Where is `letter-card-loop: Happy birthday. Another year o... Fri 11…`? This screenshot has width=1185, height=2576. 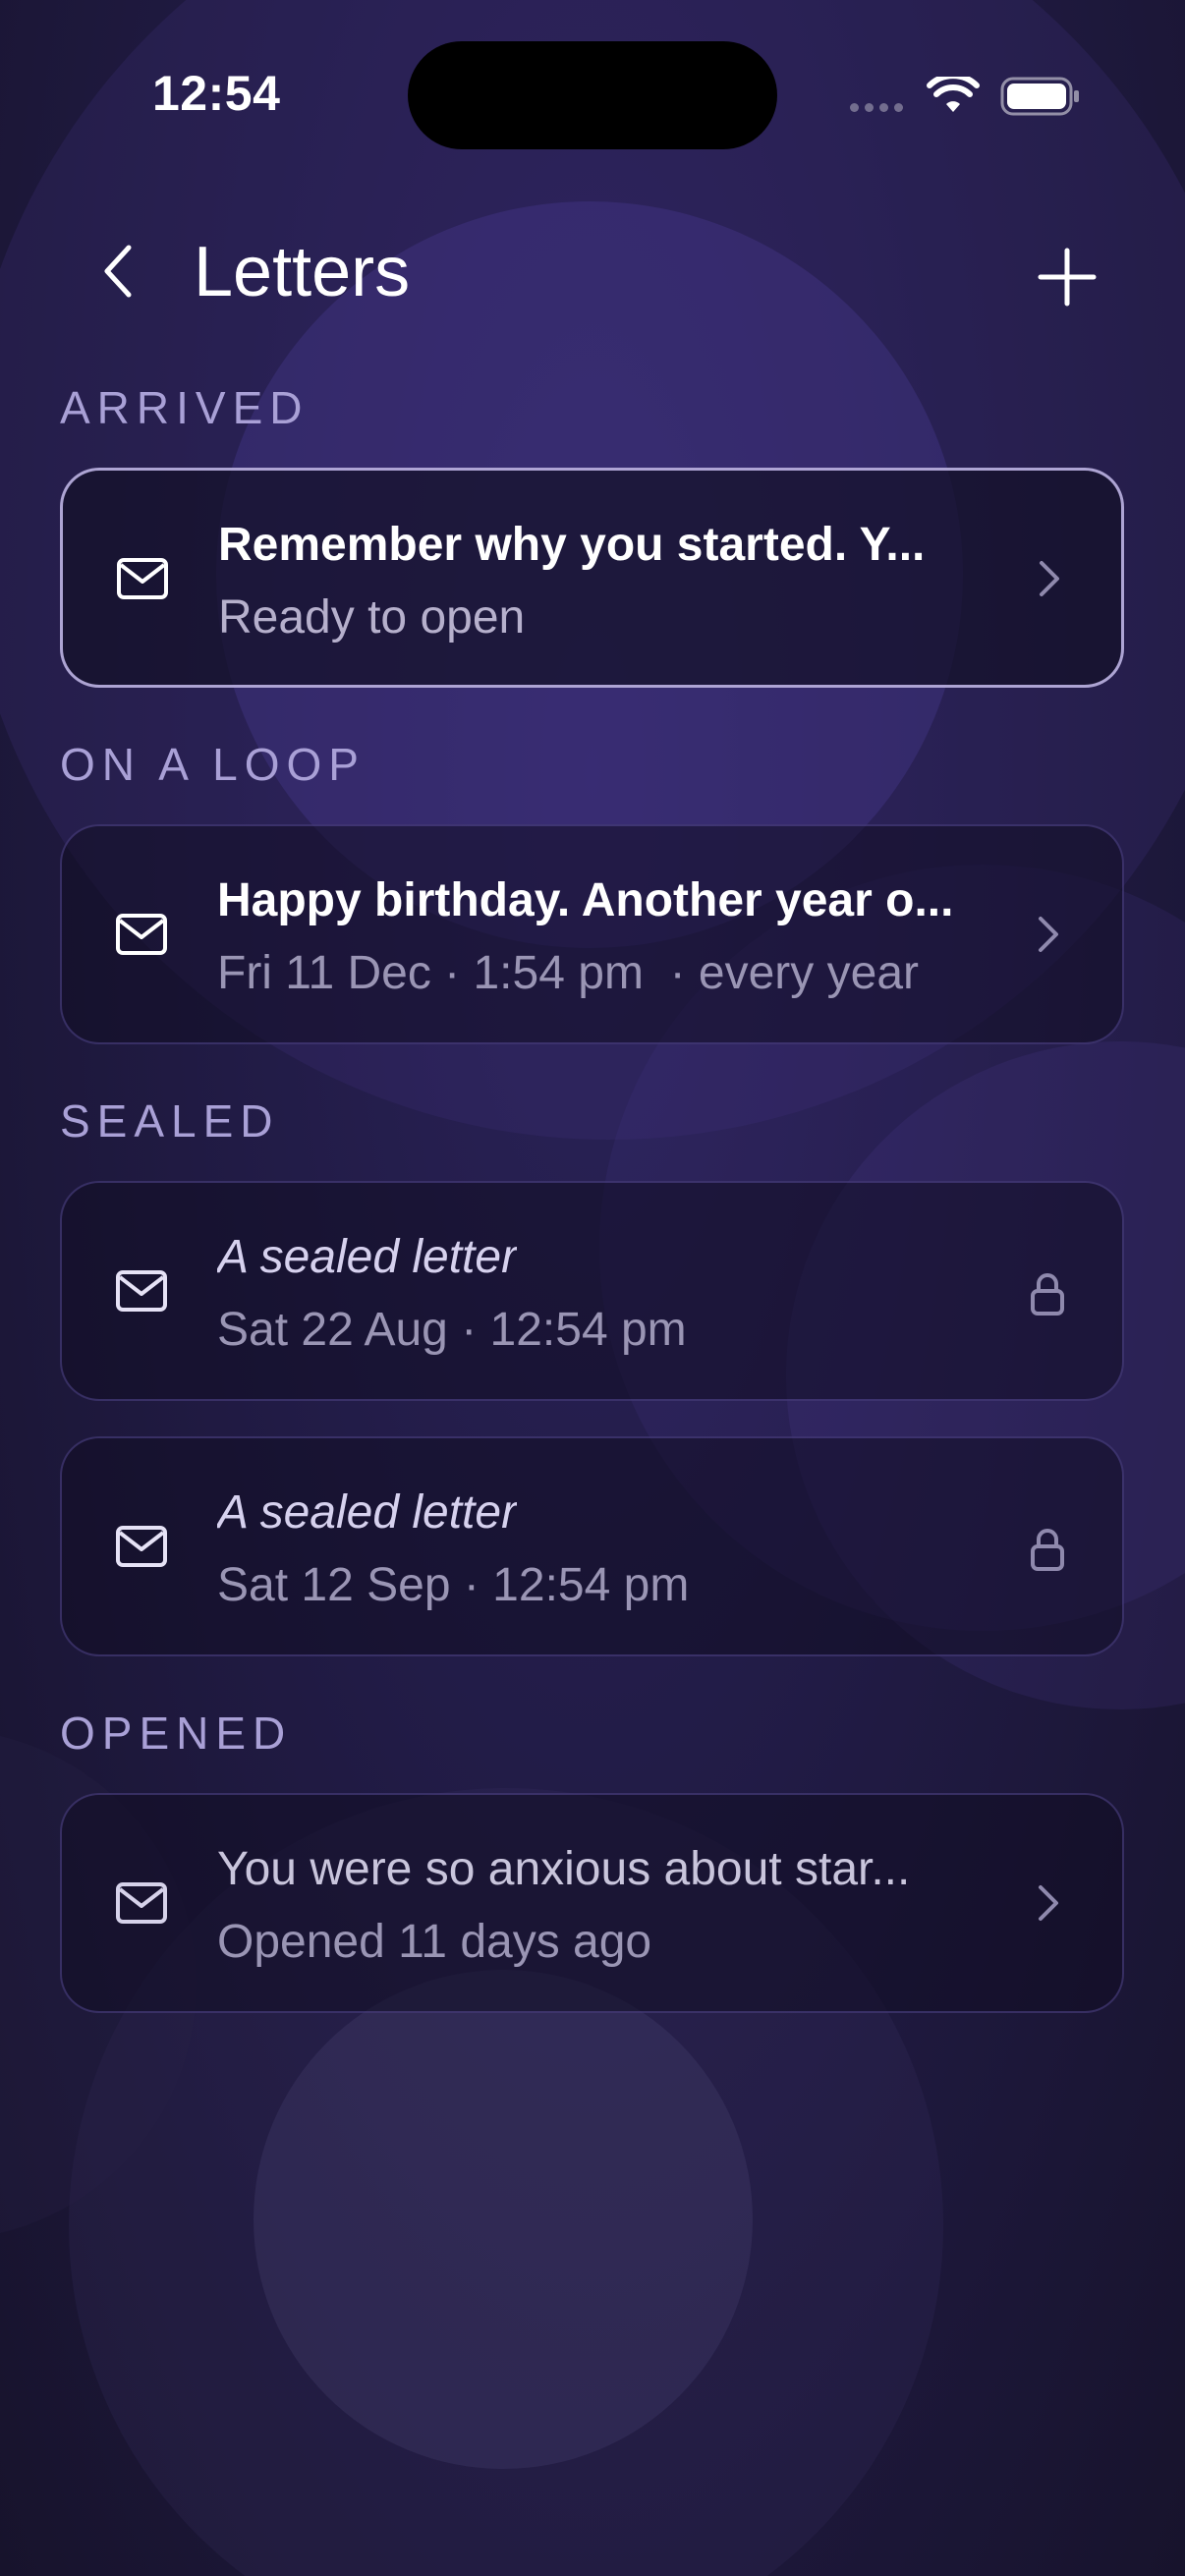
letter-card-loop: Happy birthday. Another year o... Fri 11… is located at coordinates (592, 934).